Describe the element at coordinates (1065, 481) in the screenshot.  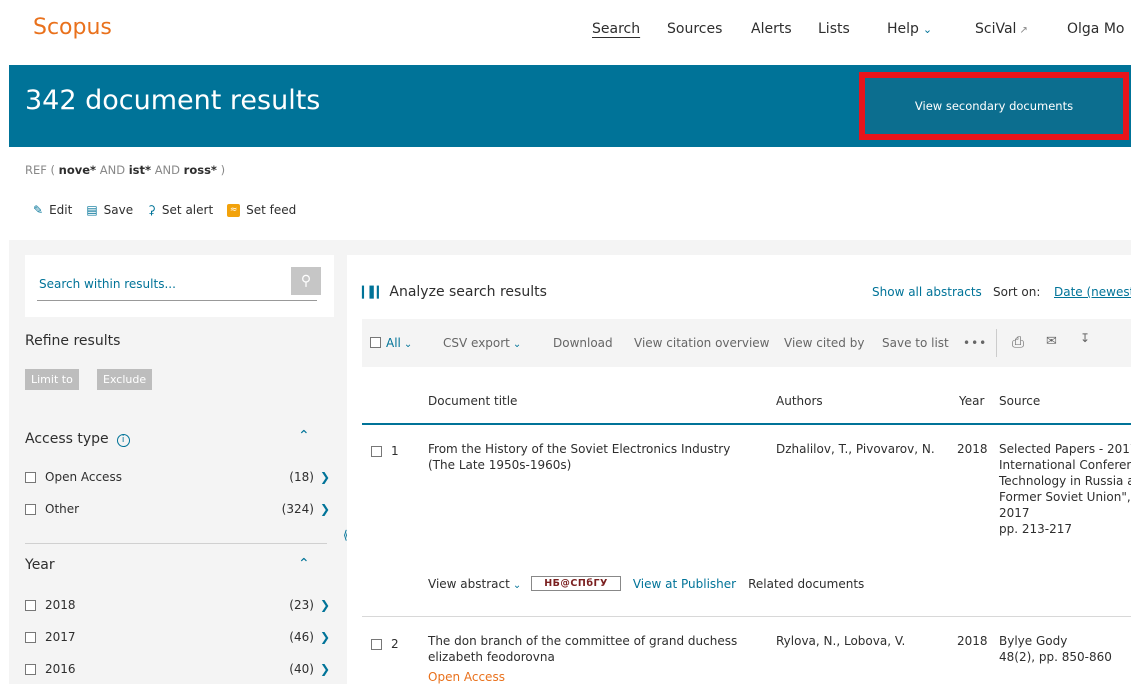
I see `source-line: Technology in Russia a` at that location.